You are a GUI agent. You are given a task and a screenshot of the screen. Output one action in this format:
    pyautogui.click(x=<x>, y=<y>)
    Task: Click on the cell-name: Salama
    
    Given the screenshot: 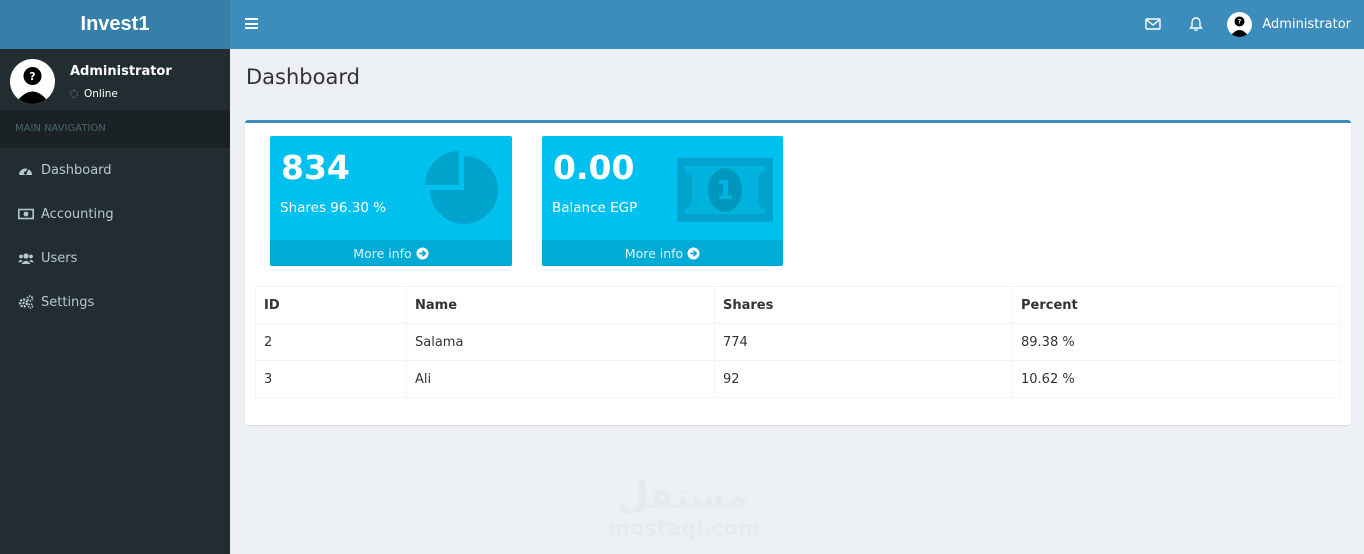 What is the action you would take?
    pyautogui.click(x=560, y=342)
    